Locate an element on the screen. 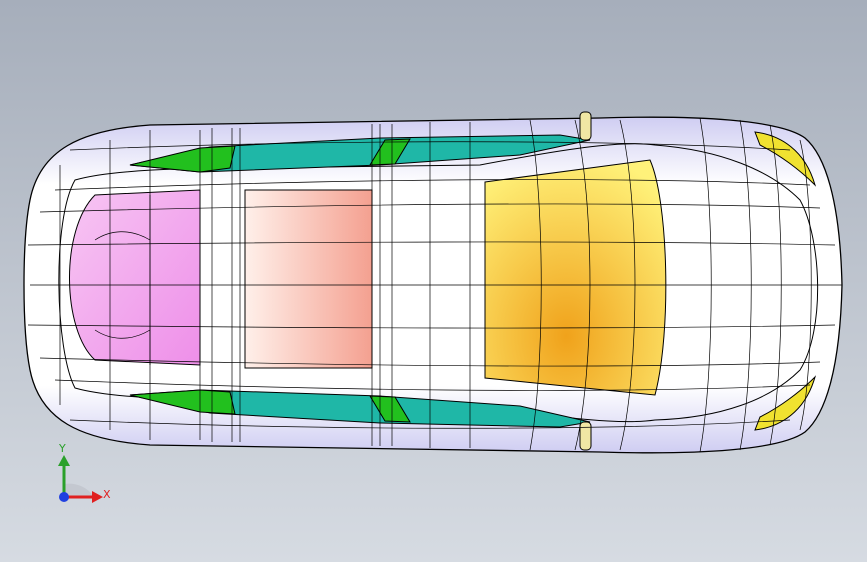  mirror-top is located at coordinates (585, 126).